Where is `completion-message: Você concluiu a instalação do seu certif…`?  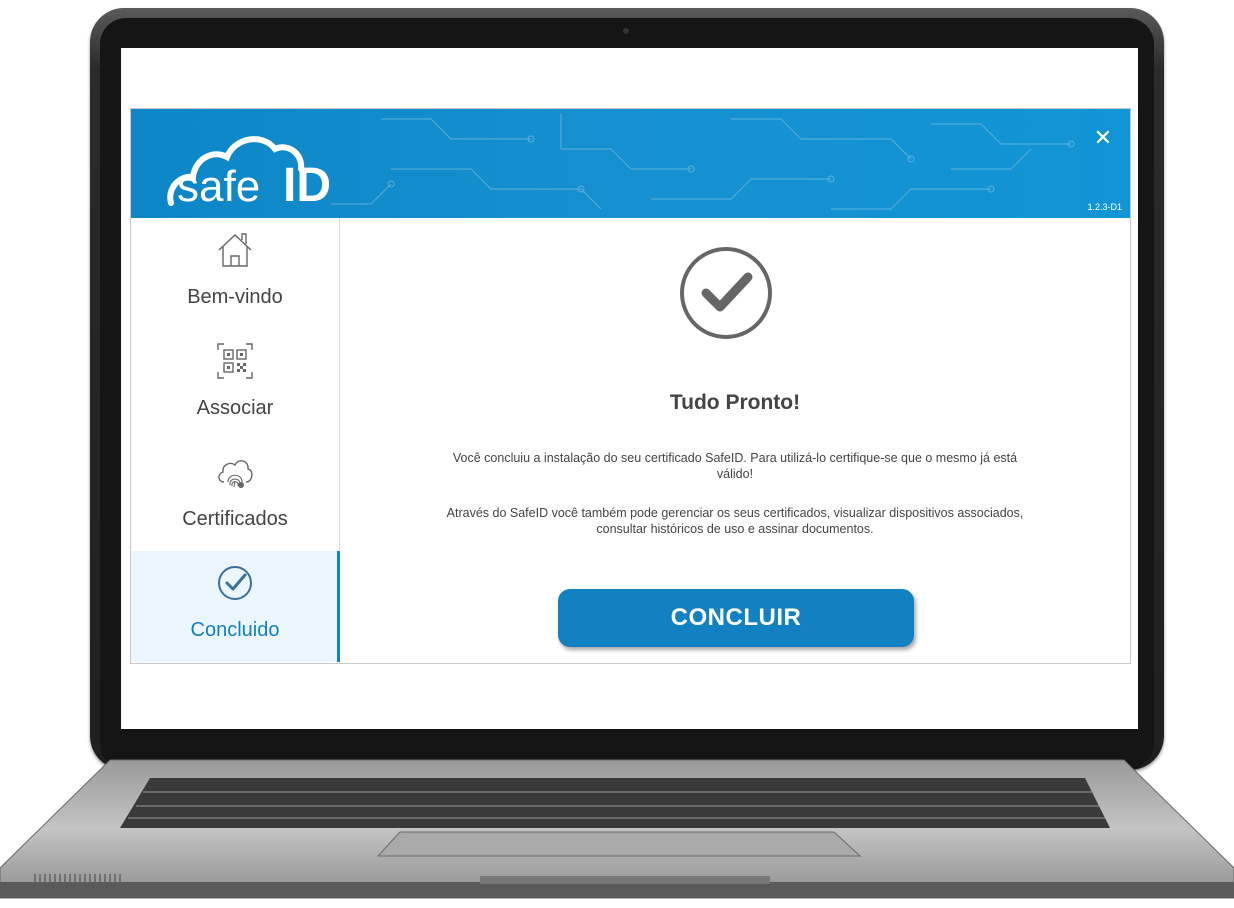
completion-message: Você concluiu a instalação do seu certif… is located at coordinates (735, 466).